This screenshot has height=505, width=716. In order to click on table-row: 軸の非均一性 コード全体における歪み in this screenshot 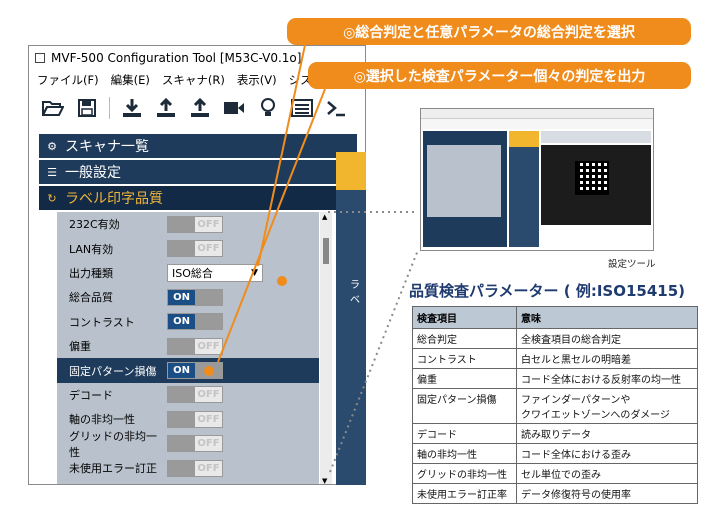, I will do `click(555, 453)`.